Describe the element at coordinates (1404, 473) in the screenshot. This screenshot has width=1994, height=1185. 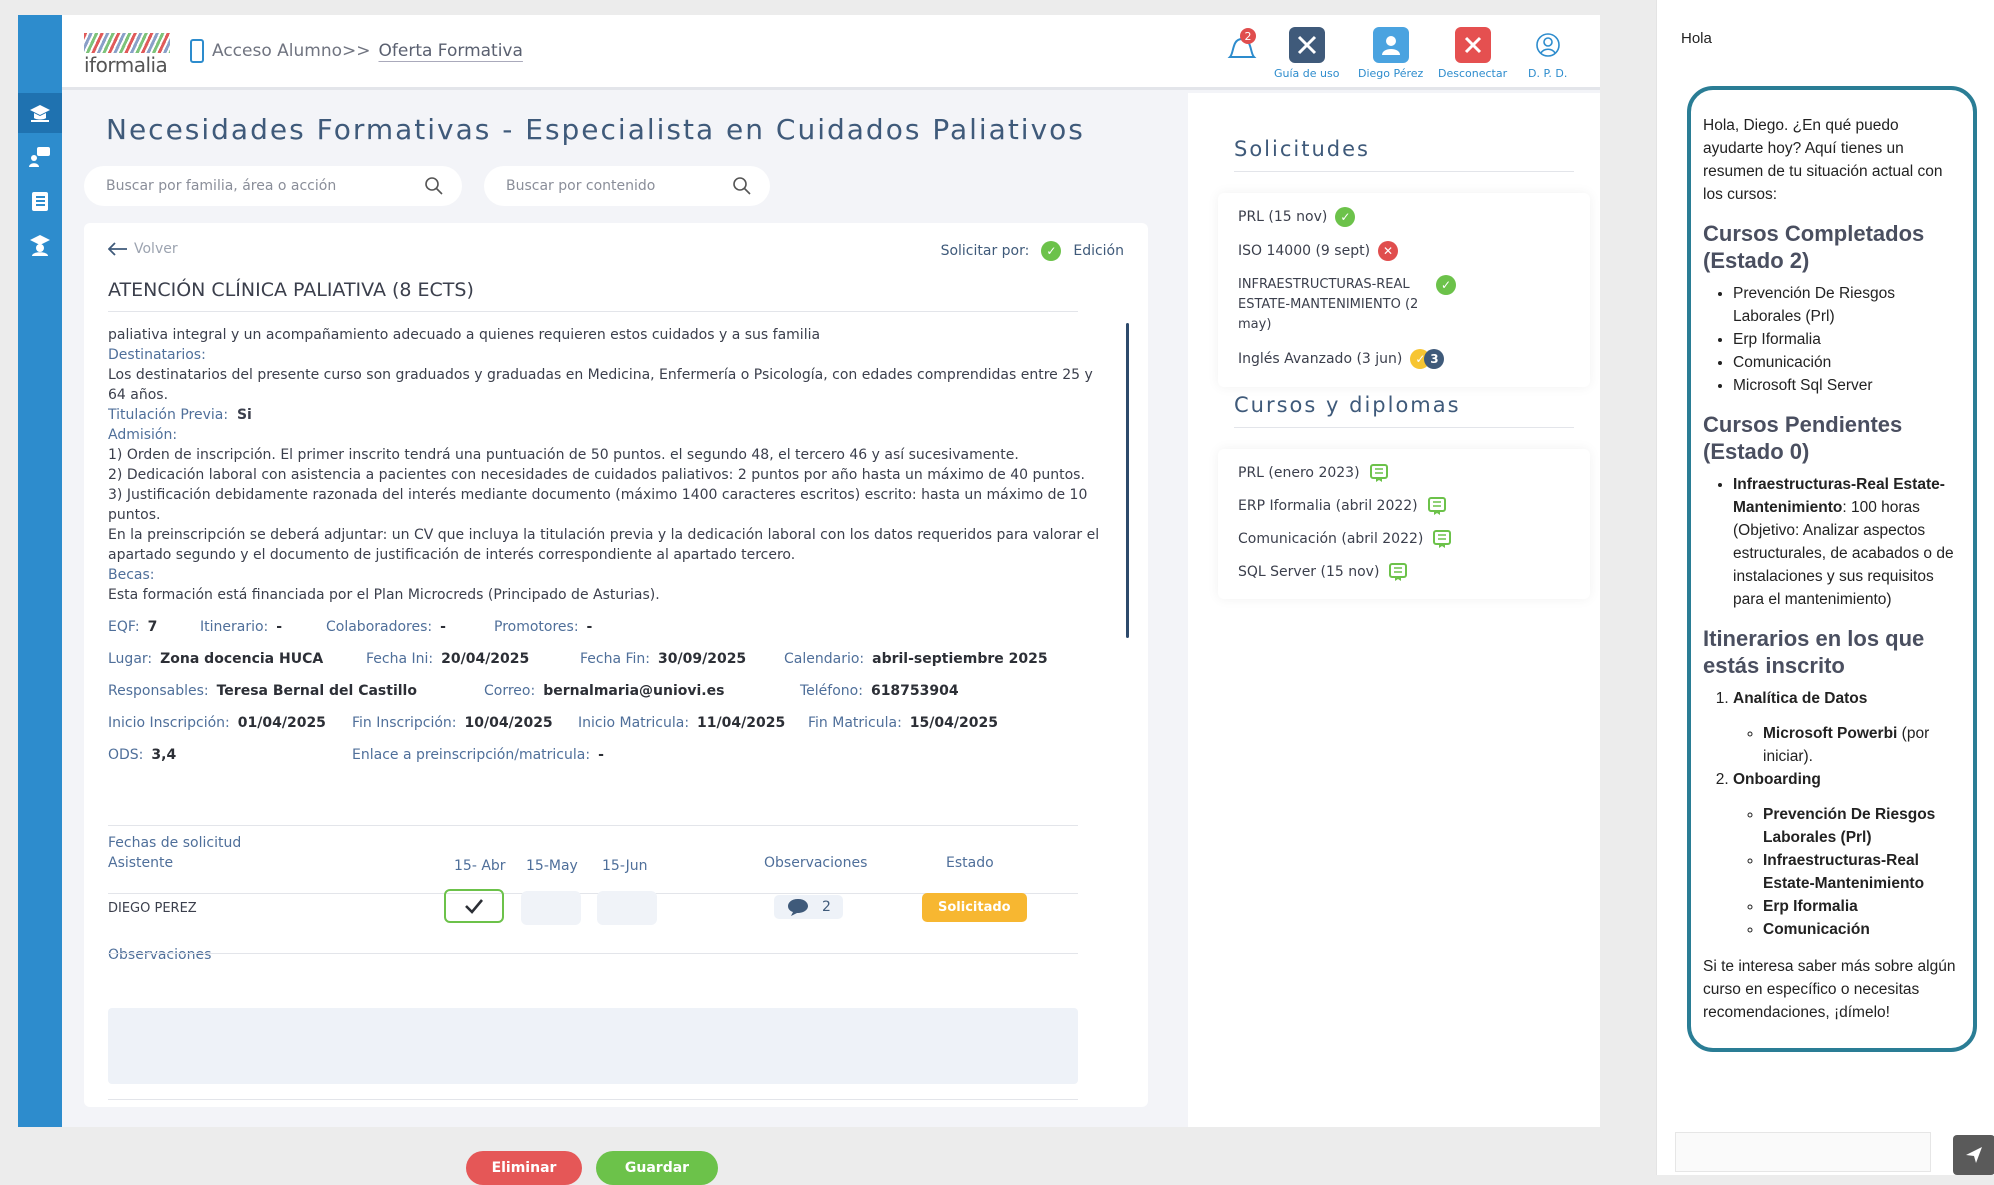
I see `curso-item: PRL (enero 2023)` at that location.